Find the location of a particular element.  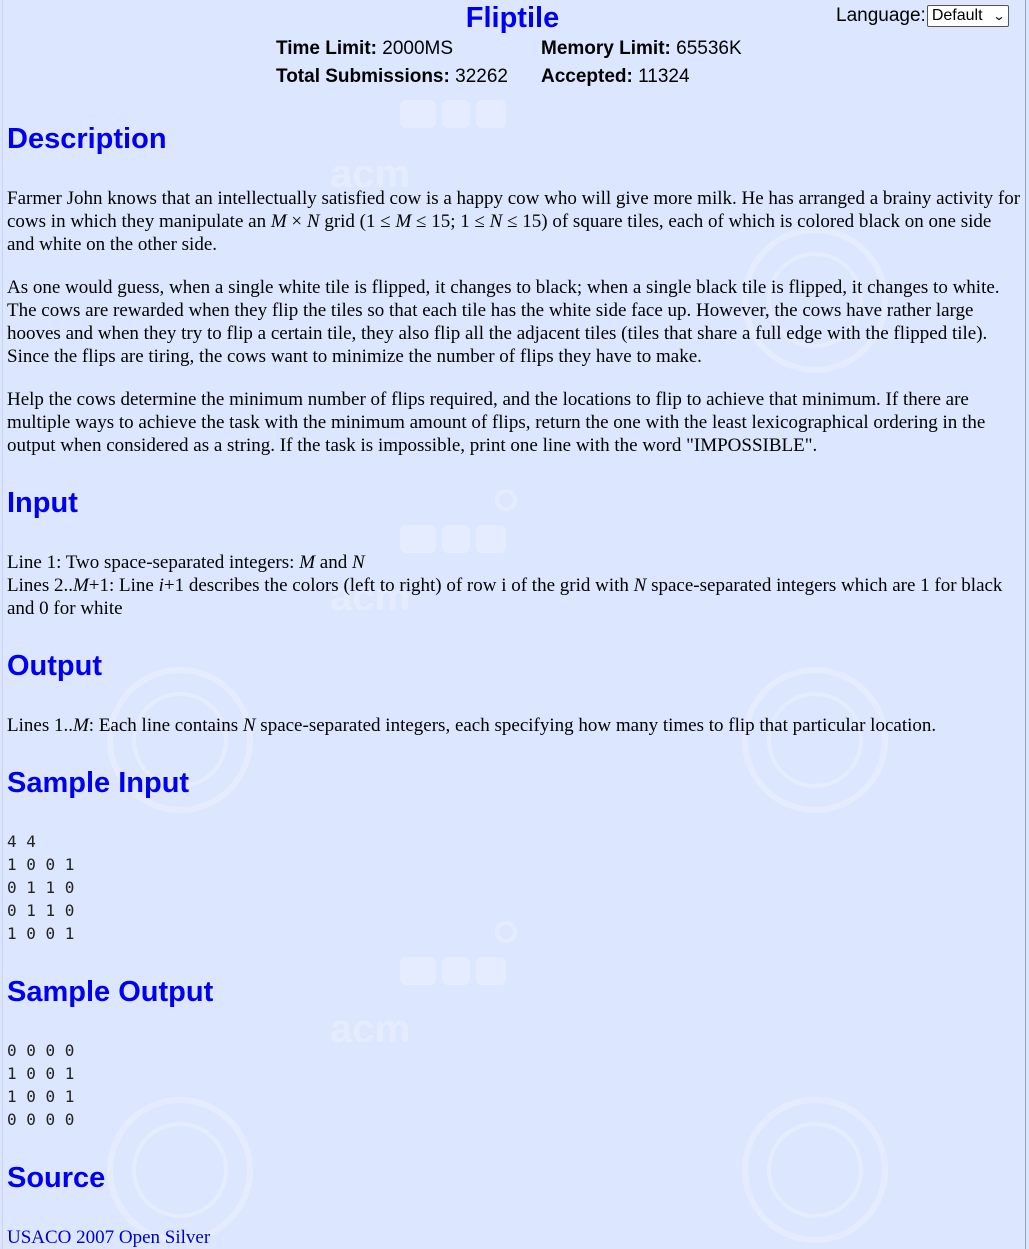

memory-limit-label: Memory Limit: is located at coordinates (606, 48).